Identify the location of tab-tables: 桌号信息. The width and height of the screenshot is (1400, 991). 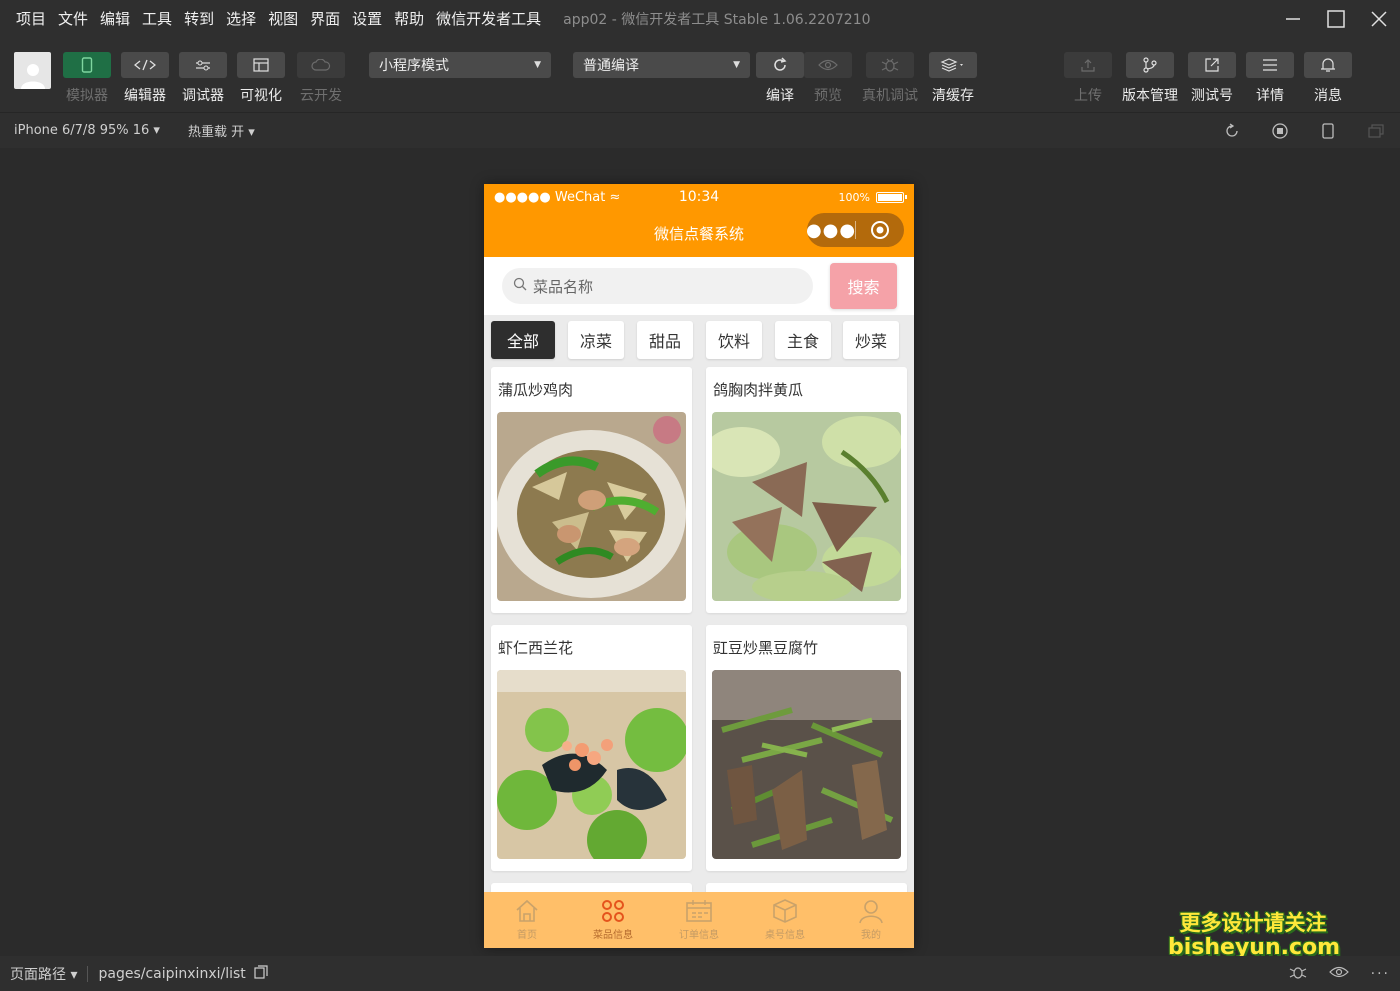
(785, 920).